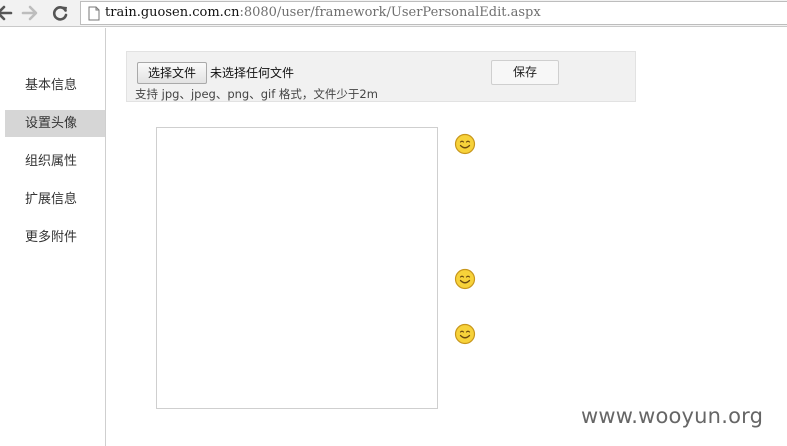 This screenshot has width=787, height=446. Describe the element at coordinates (7, 13) in the screenshot. I see `back-arrow-icon` at that location.